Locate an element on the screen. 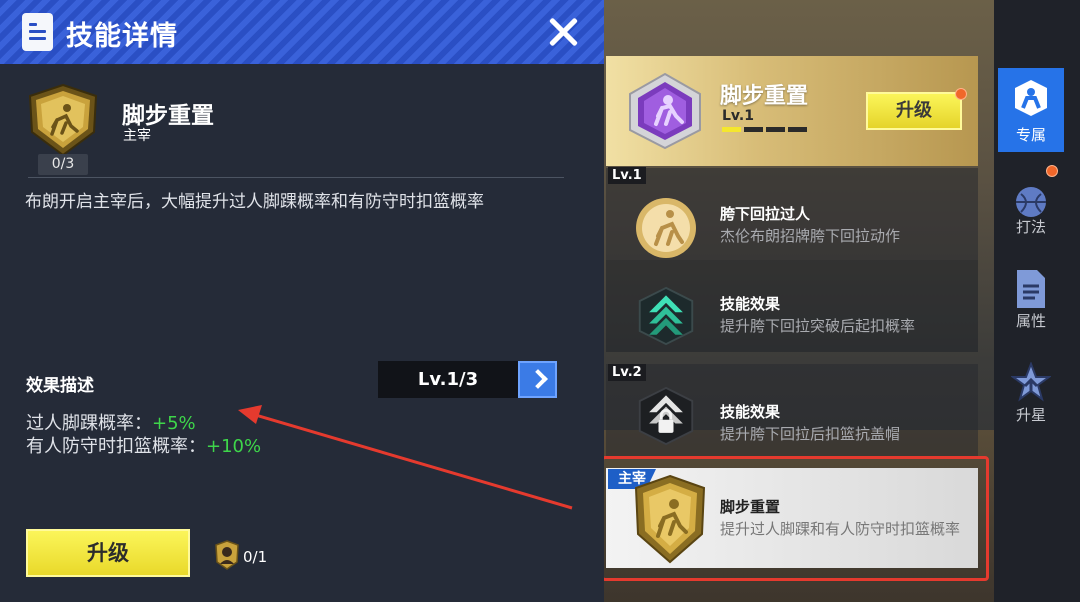 The image size is (1080, 602). panel-upgrade-button: 升级 is located at coordinates (914, 111).